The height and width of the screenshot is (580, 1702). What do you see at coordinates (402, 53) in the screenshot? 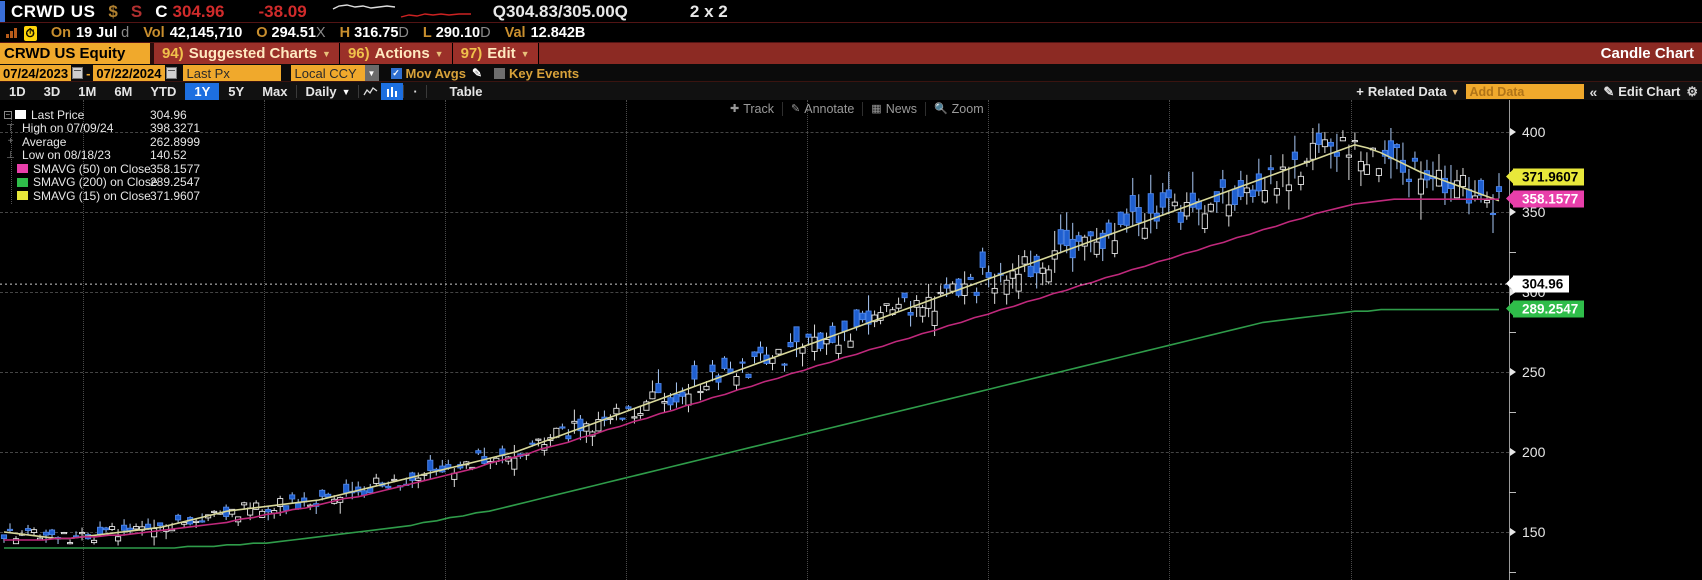
I see `menu-label: Actions` at bounding box center [402, 53].